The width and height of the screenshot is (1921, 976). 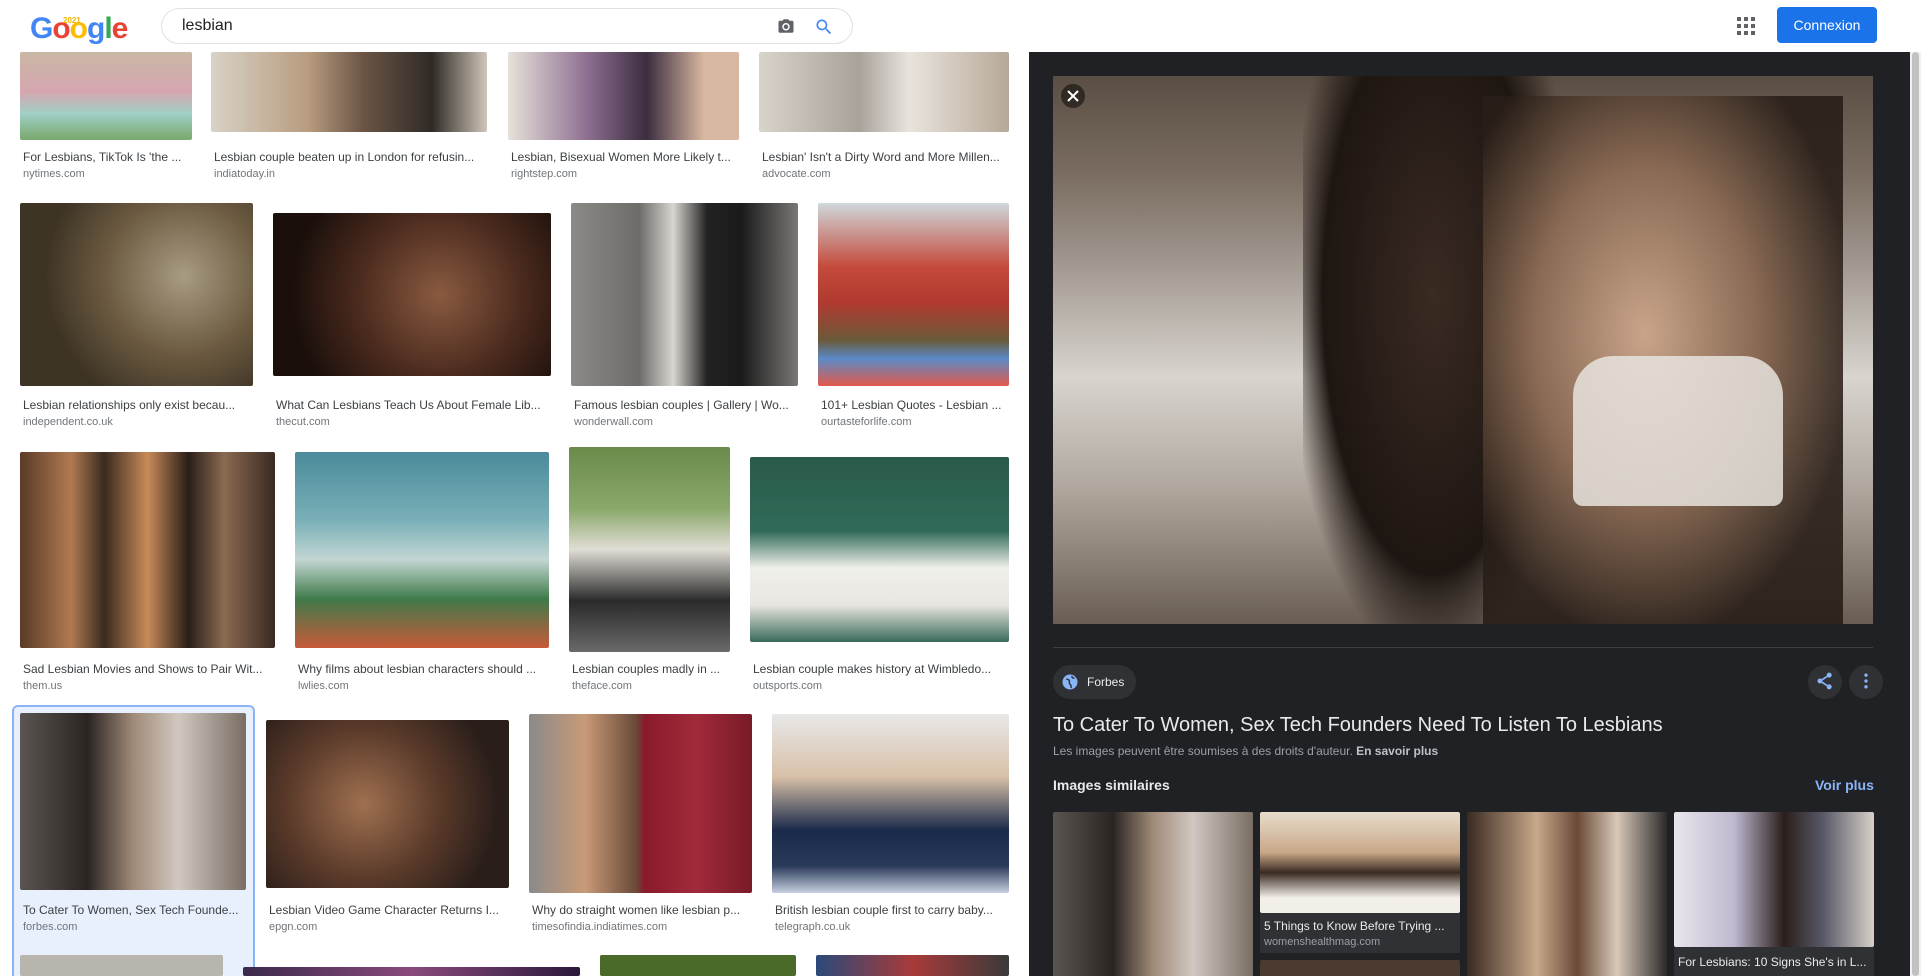 What do you see at coordinates (1844, 785) in the screenshot?
I see `see-more-link: Voir plus` at bounding box center [1844, 785].